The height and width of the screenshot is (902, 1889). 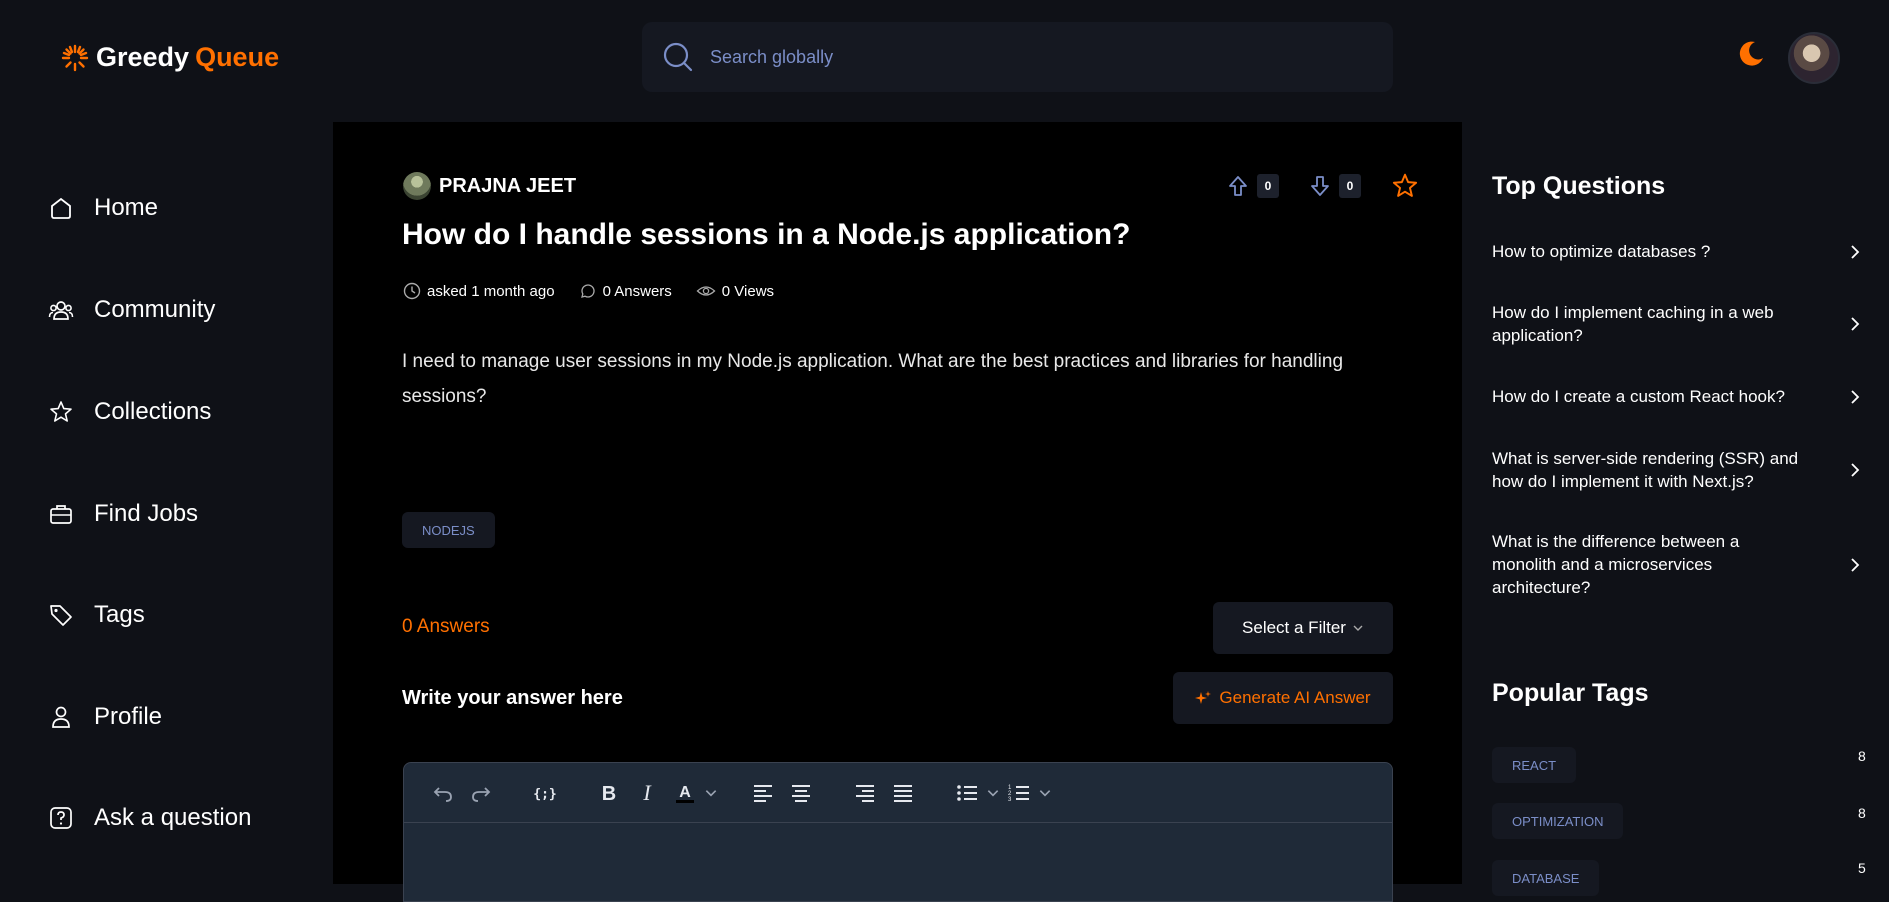 I want to click on sidebar-item-find-jobs: Find Jobs, so click(x=123, y=514).